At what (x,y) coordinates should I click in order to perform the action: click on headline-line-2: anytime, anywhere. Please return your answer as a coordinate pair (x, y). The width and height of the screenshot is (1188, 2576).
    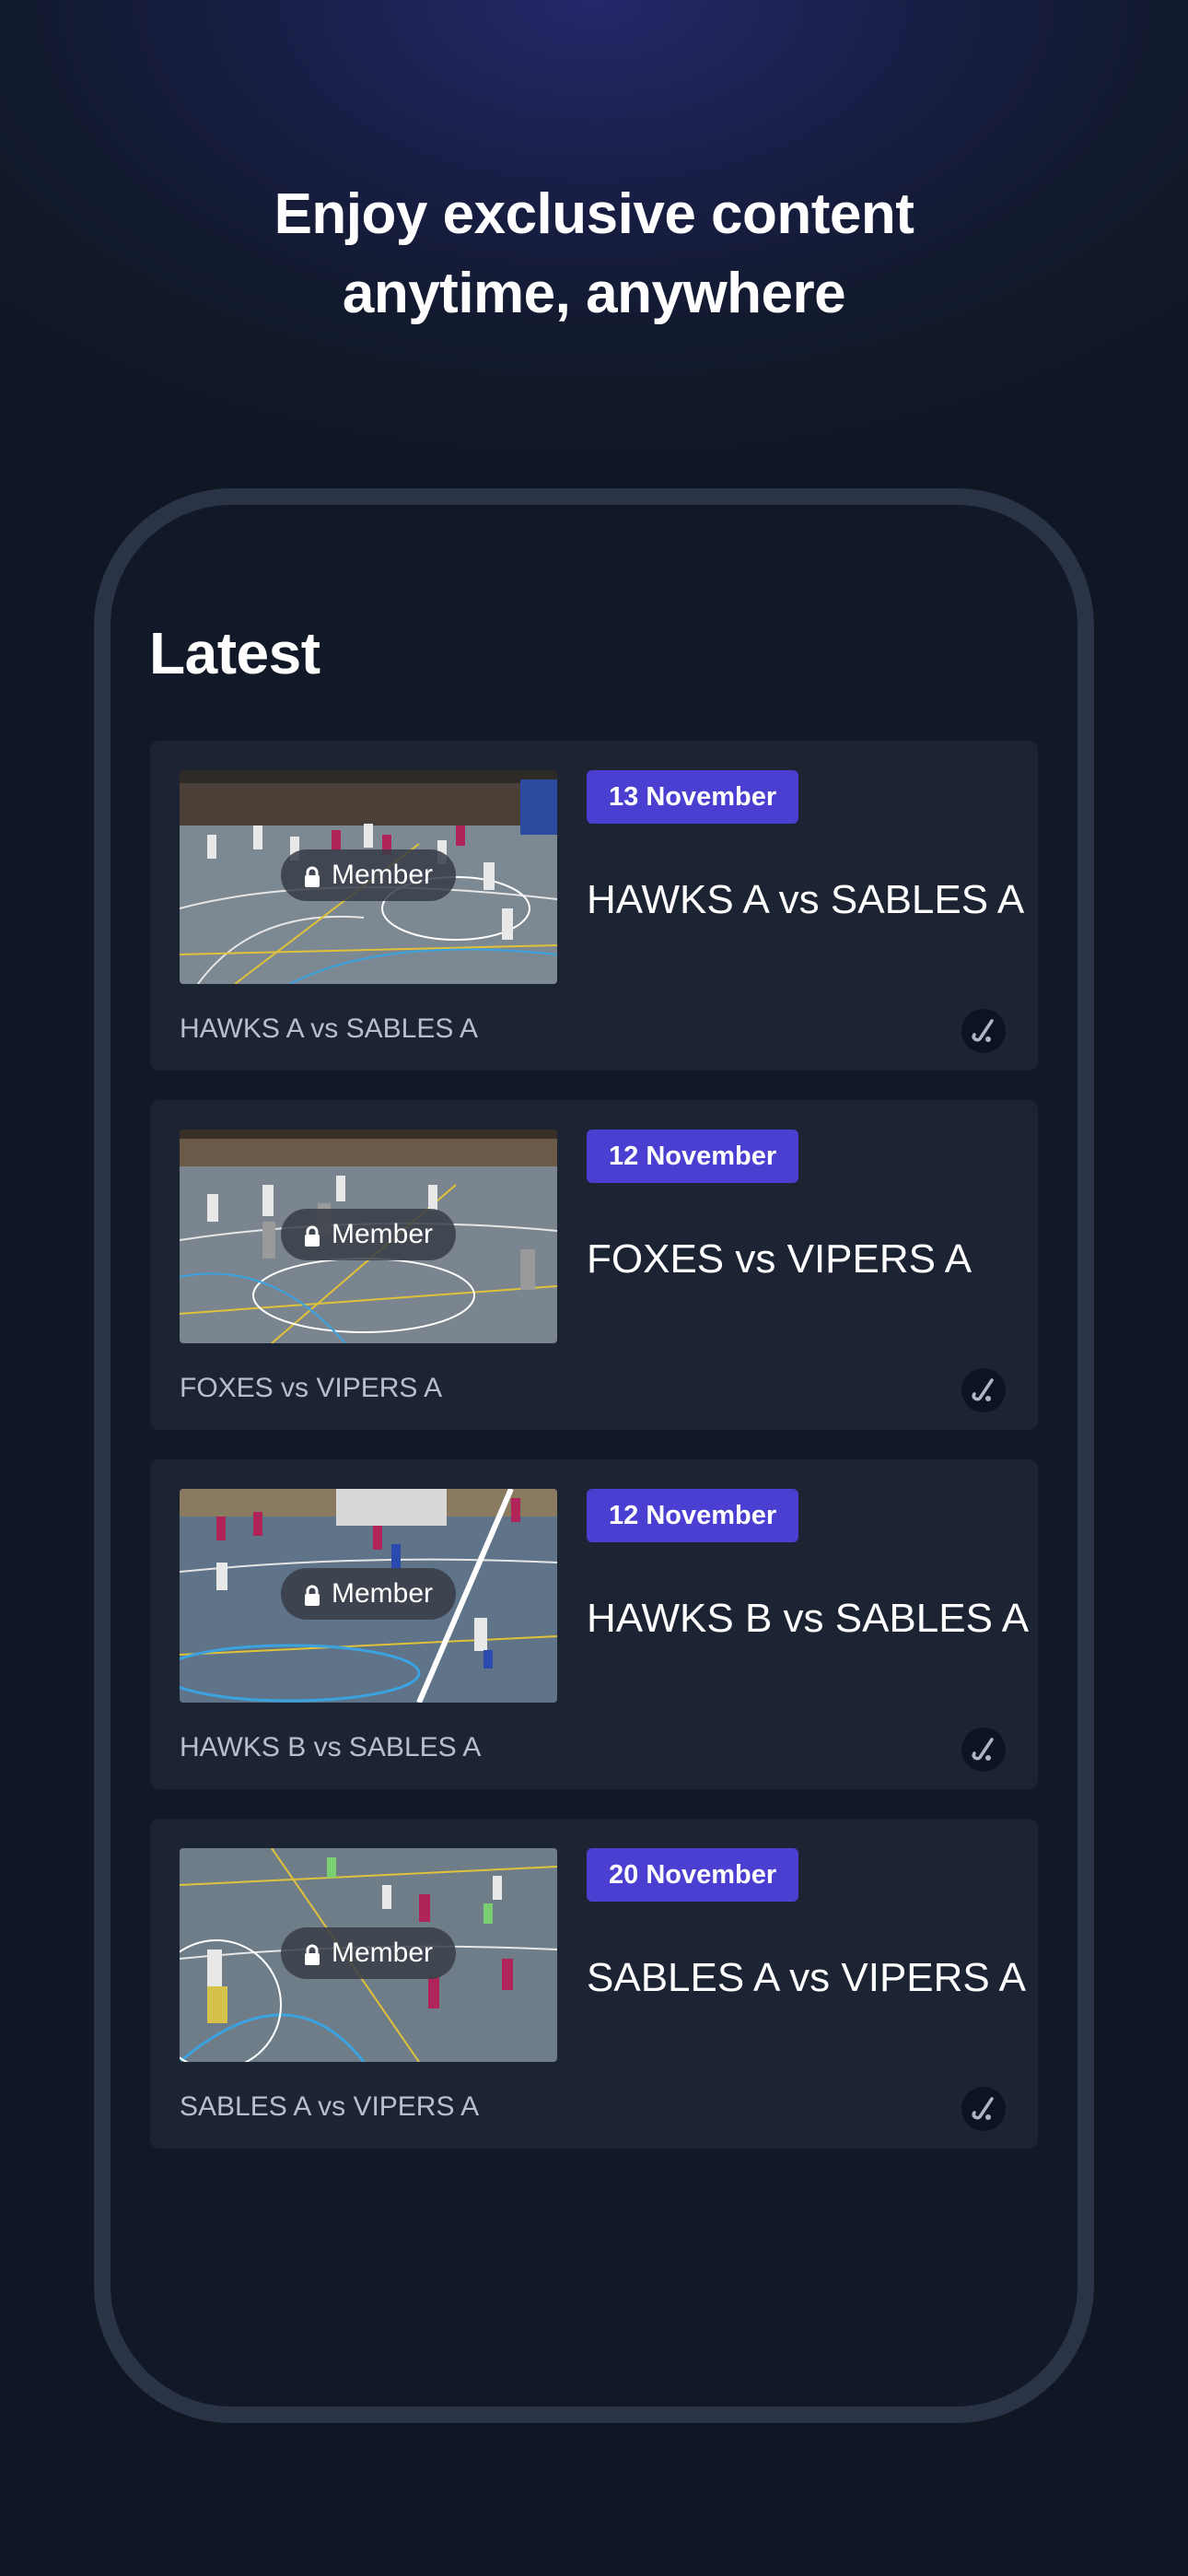
    Looking at the image, I should click on (594, 293).